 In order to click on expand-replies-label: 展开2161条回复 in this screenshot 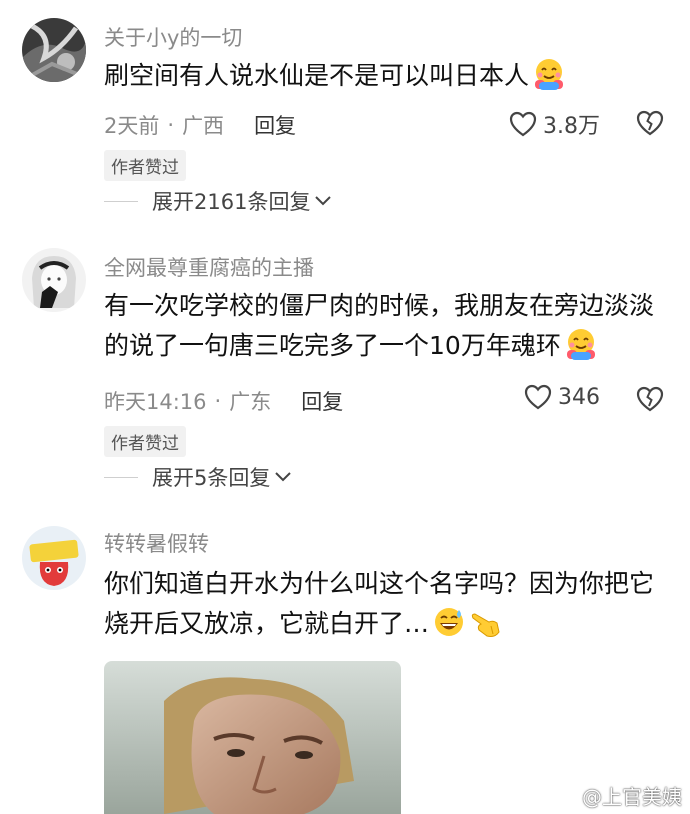, I will do `click(231, 202)`.